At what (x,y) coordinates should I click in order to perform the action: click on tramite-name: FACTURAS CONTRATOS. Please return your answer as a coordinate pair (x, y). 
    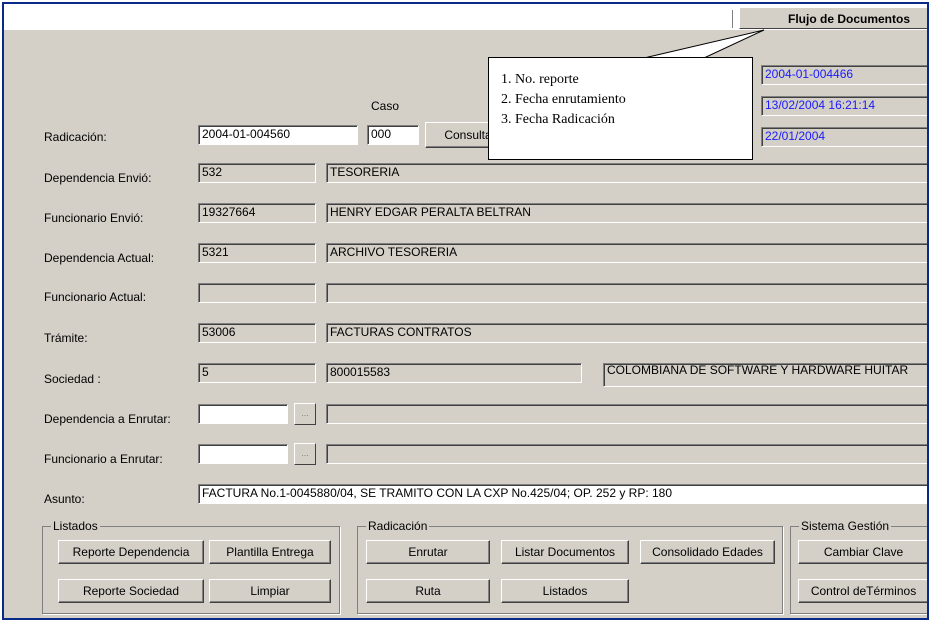
    Looking at the image, I should click on (626, 333).